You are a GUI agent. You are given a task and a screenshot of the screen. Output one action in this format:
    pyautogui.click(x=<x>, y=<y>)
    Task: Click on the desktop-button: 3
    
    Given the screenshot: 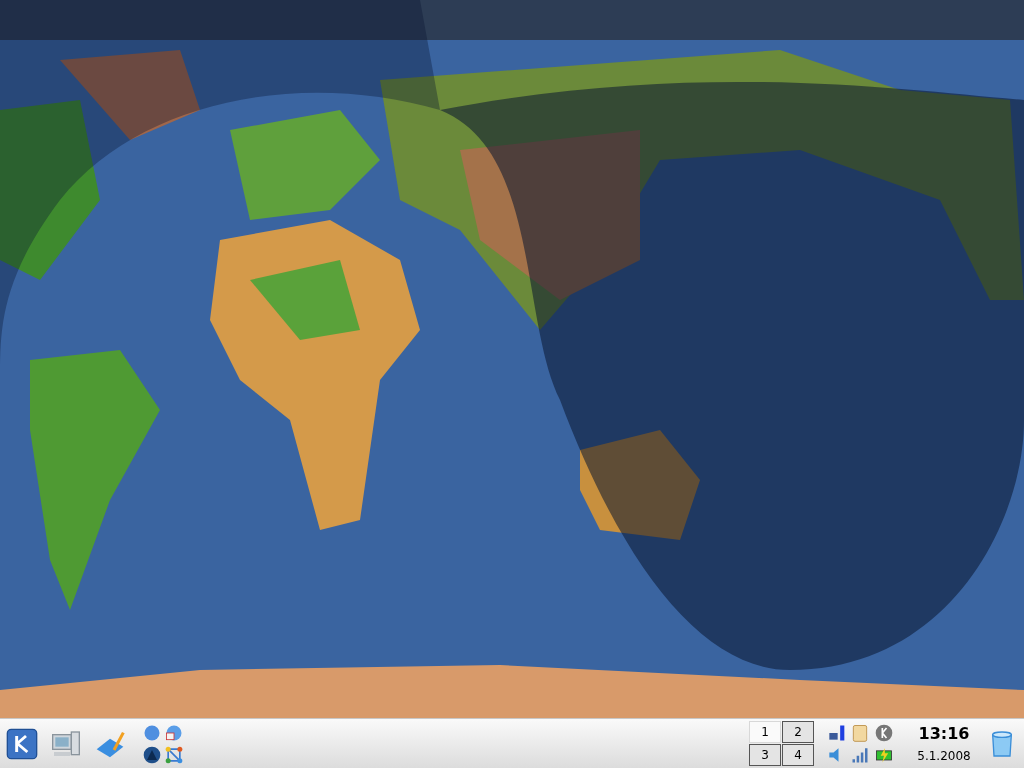 What is the action you would take?
    pyautogui.click(x=765, y=755)
    